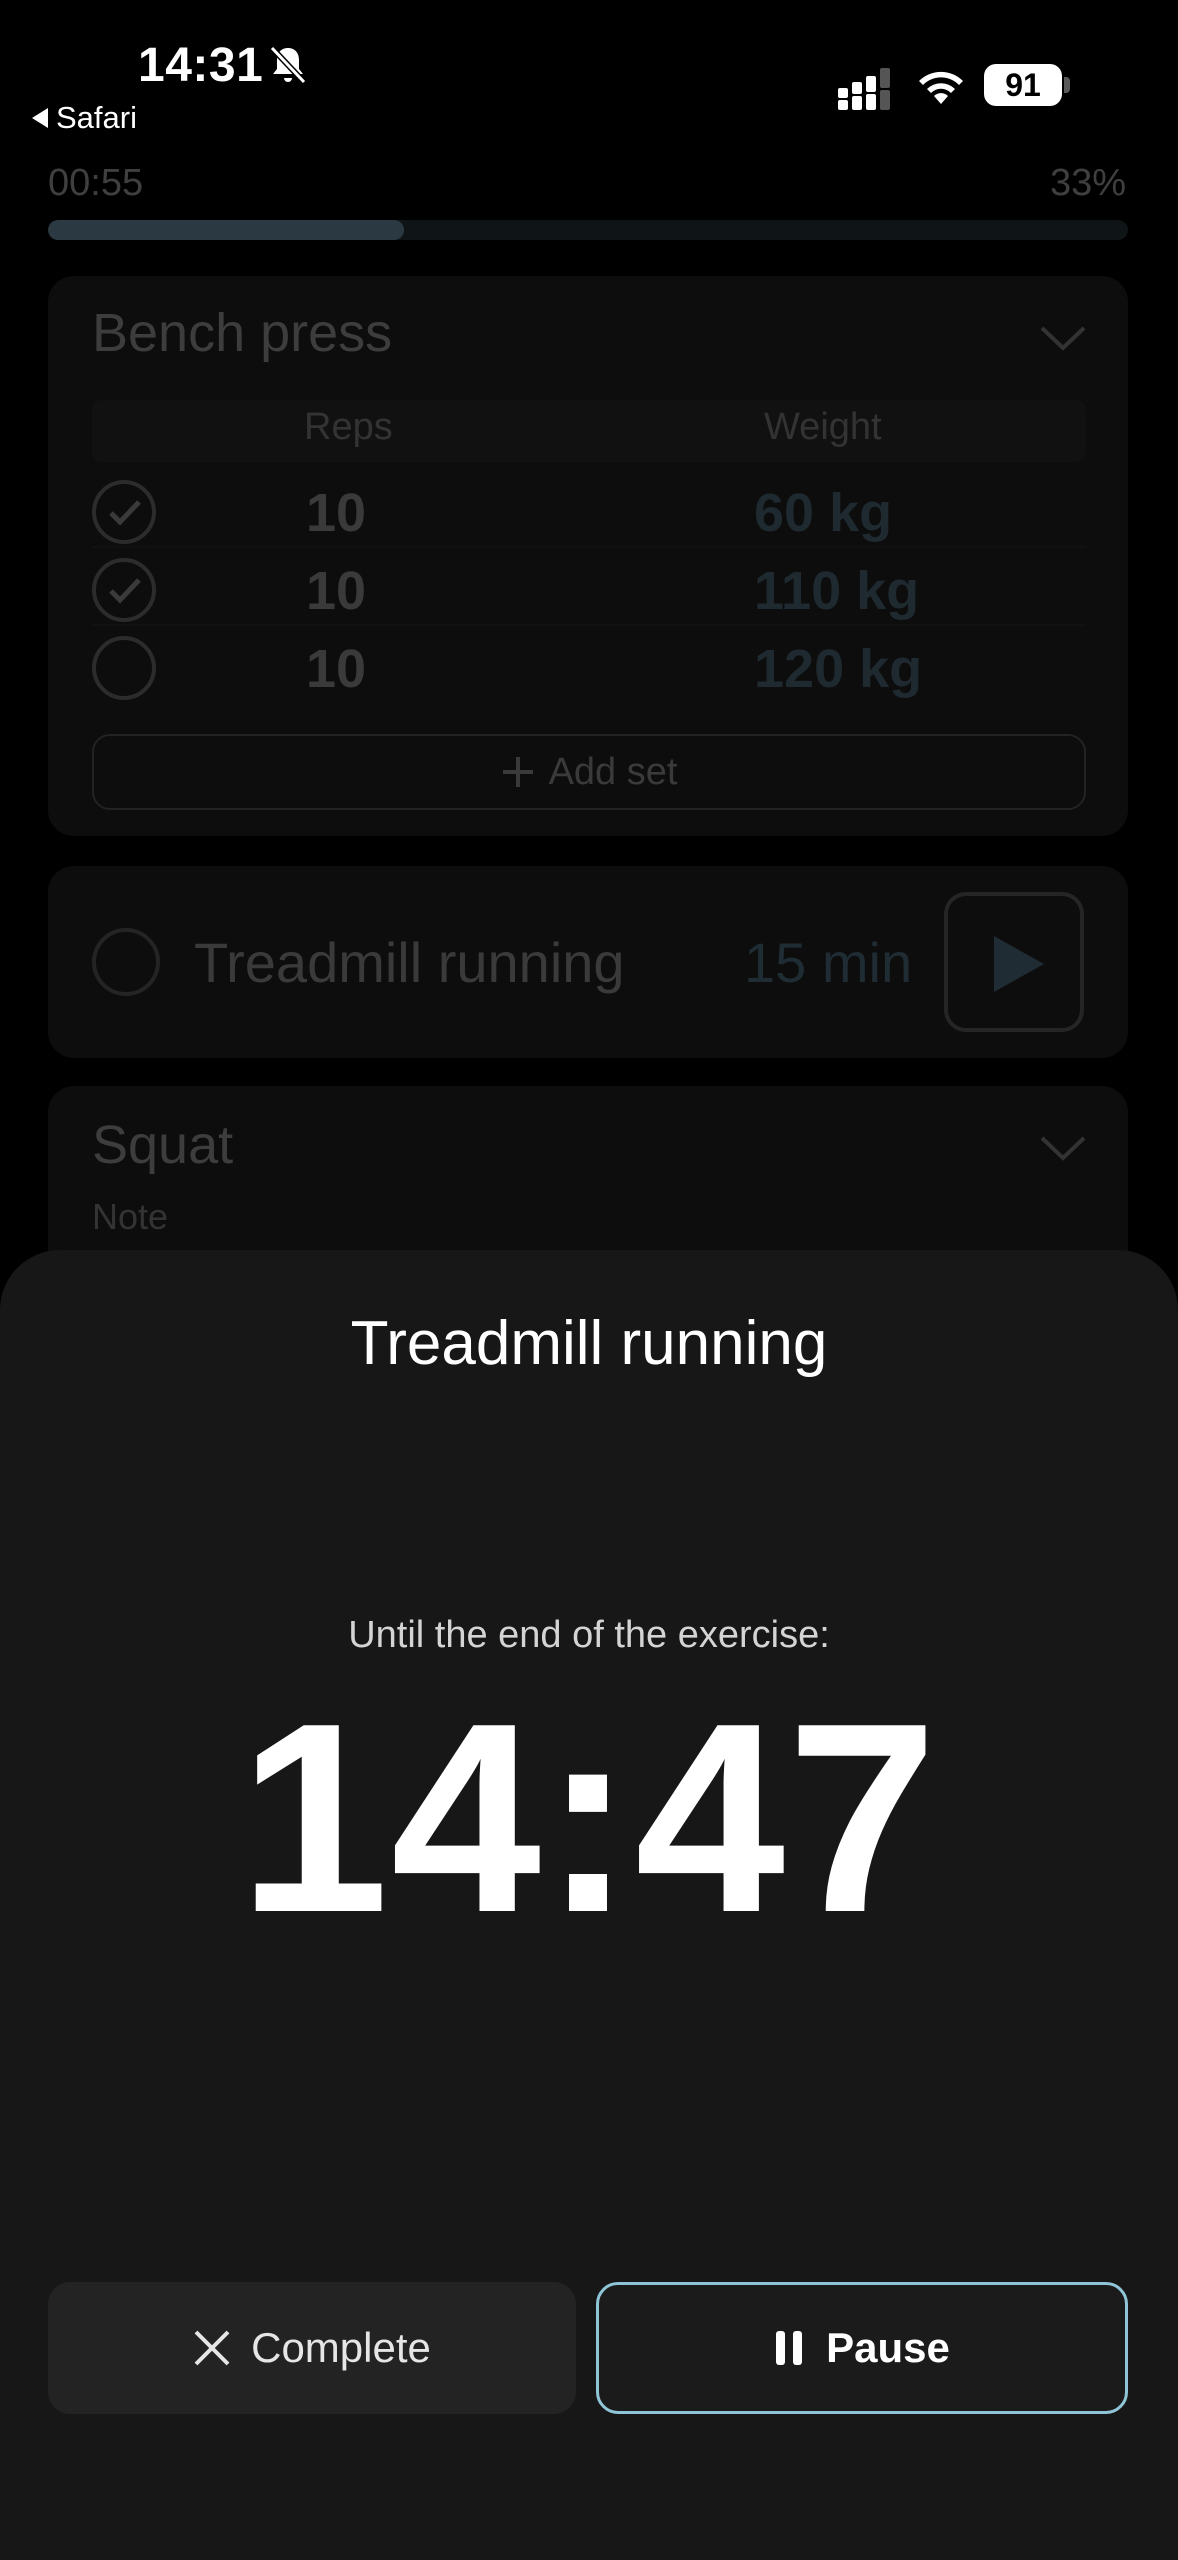 Image resolution: width=1178 pixels, height=2560 pixels. What do you see at coordinates (836, 591) in the screenshot?
I see `set-weight: 110 kg` at bounding box center [836, 591].